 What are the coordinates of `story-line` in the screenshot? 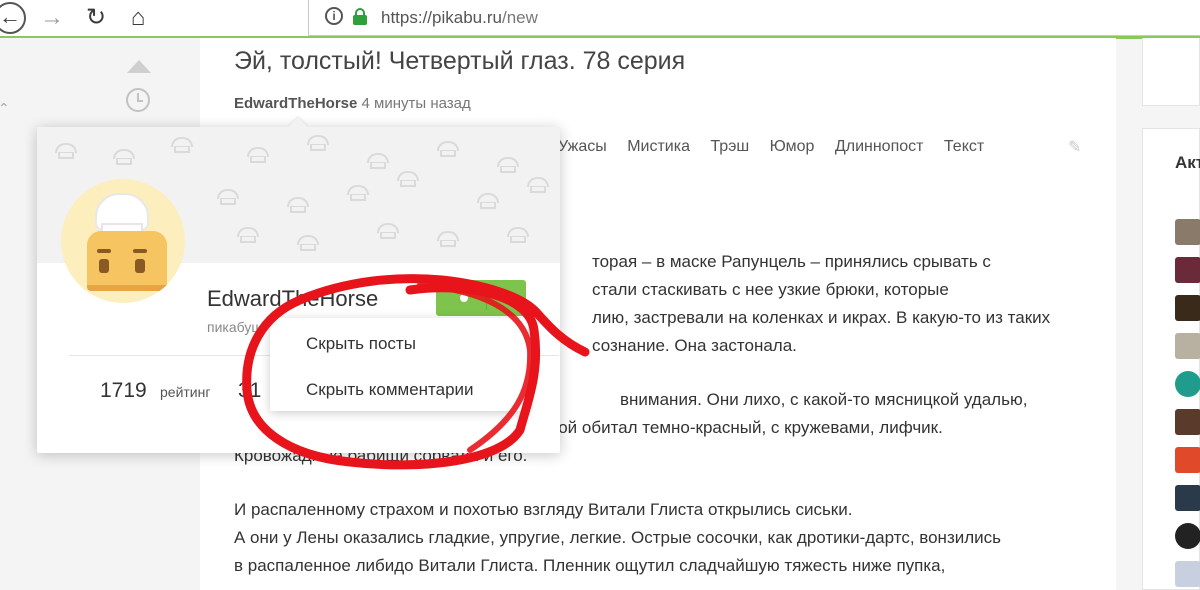 It's located at (664, 483).